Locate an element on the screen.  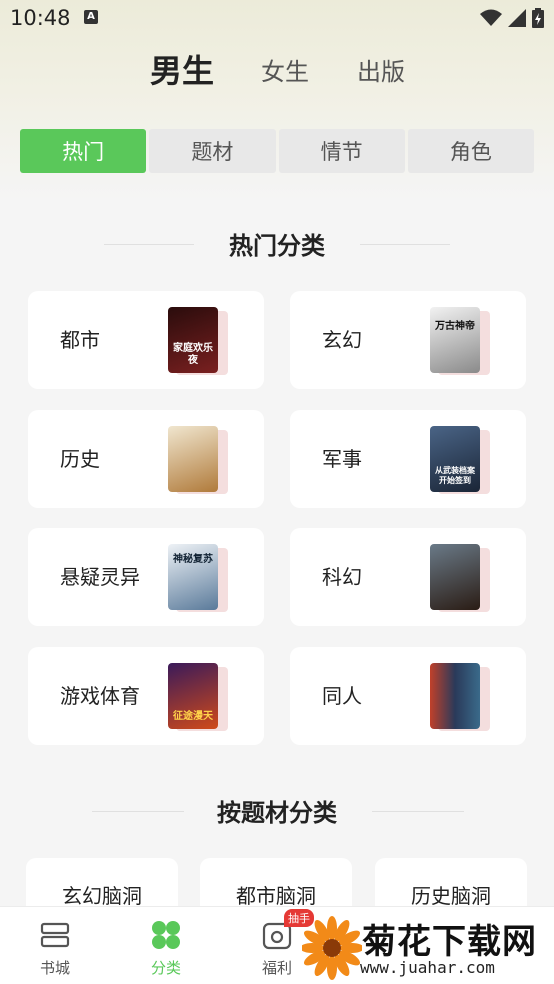
segment-theme: 题材 is located at coordinates (212, 151).